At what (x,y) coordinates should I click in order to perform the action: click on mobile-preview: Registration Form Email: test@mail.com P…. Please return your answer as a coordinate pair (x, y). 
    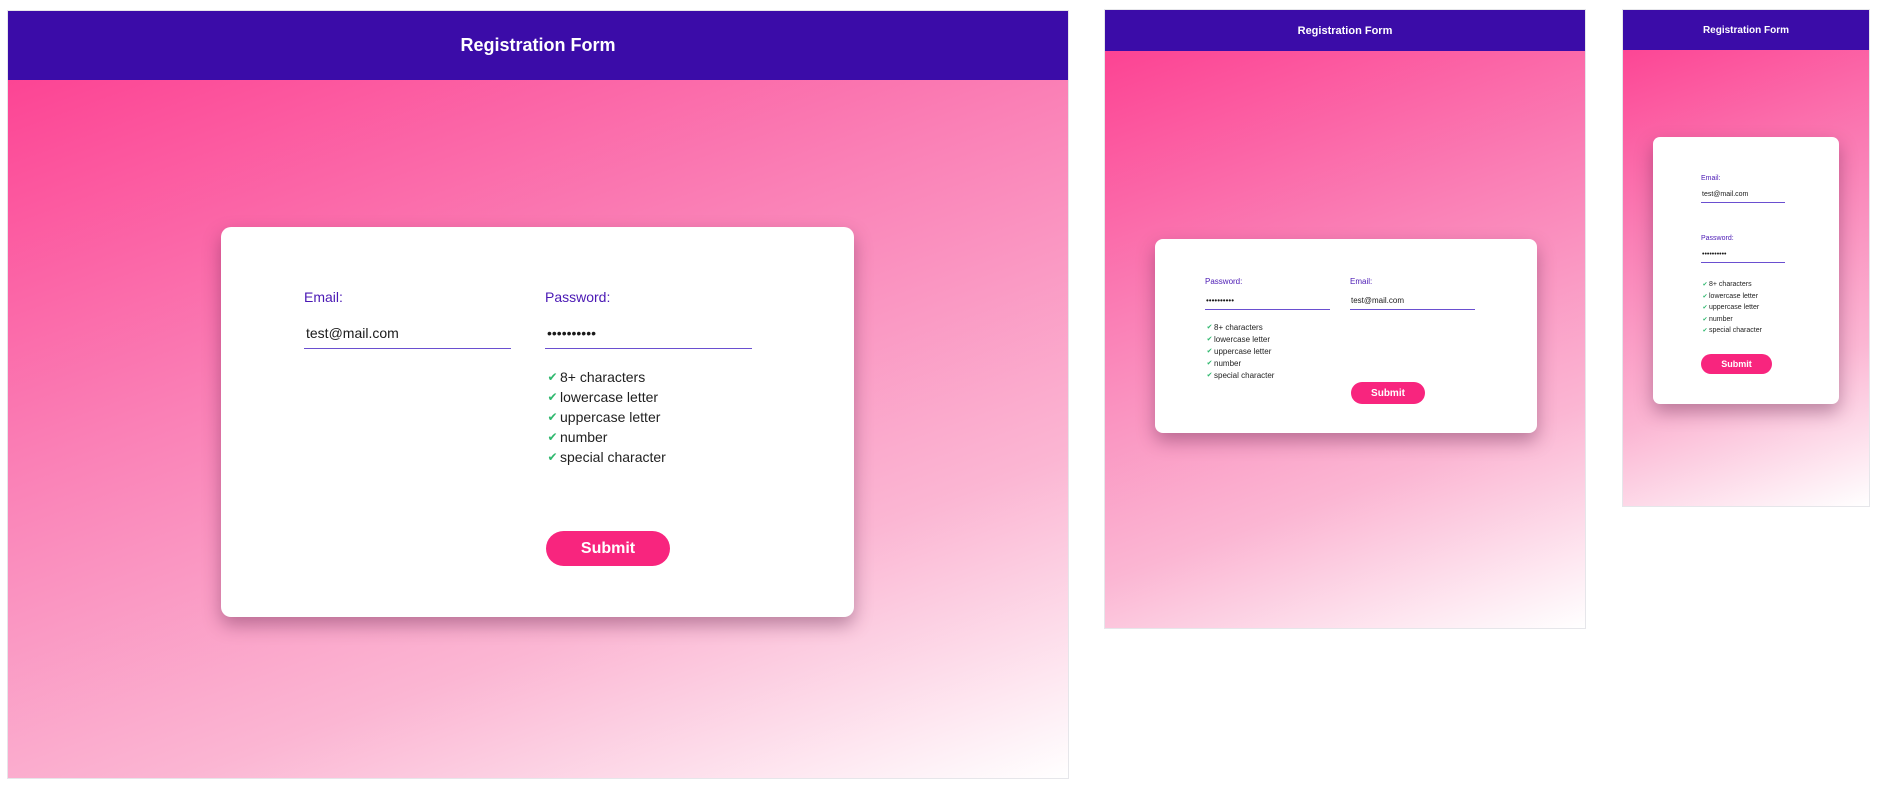
    Looking at the image, I should click on (1746, 258).